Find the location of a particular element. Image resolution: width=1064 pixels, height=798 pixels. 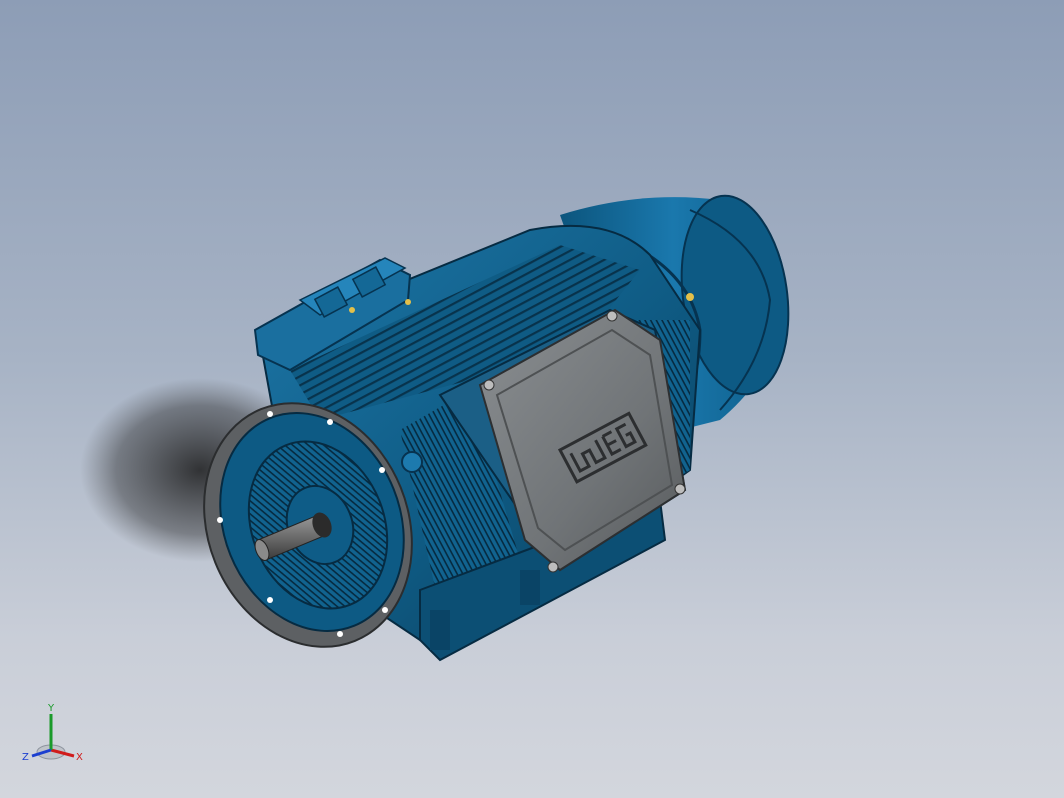

lifting-eye-icon is located at coordinates (412, 462).